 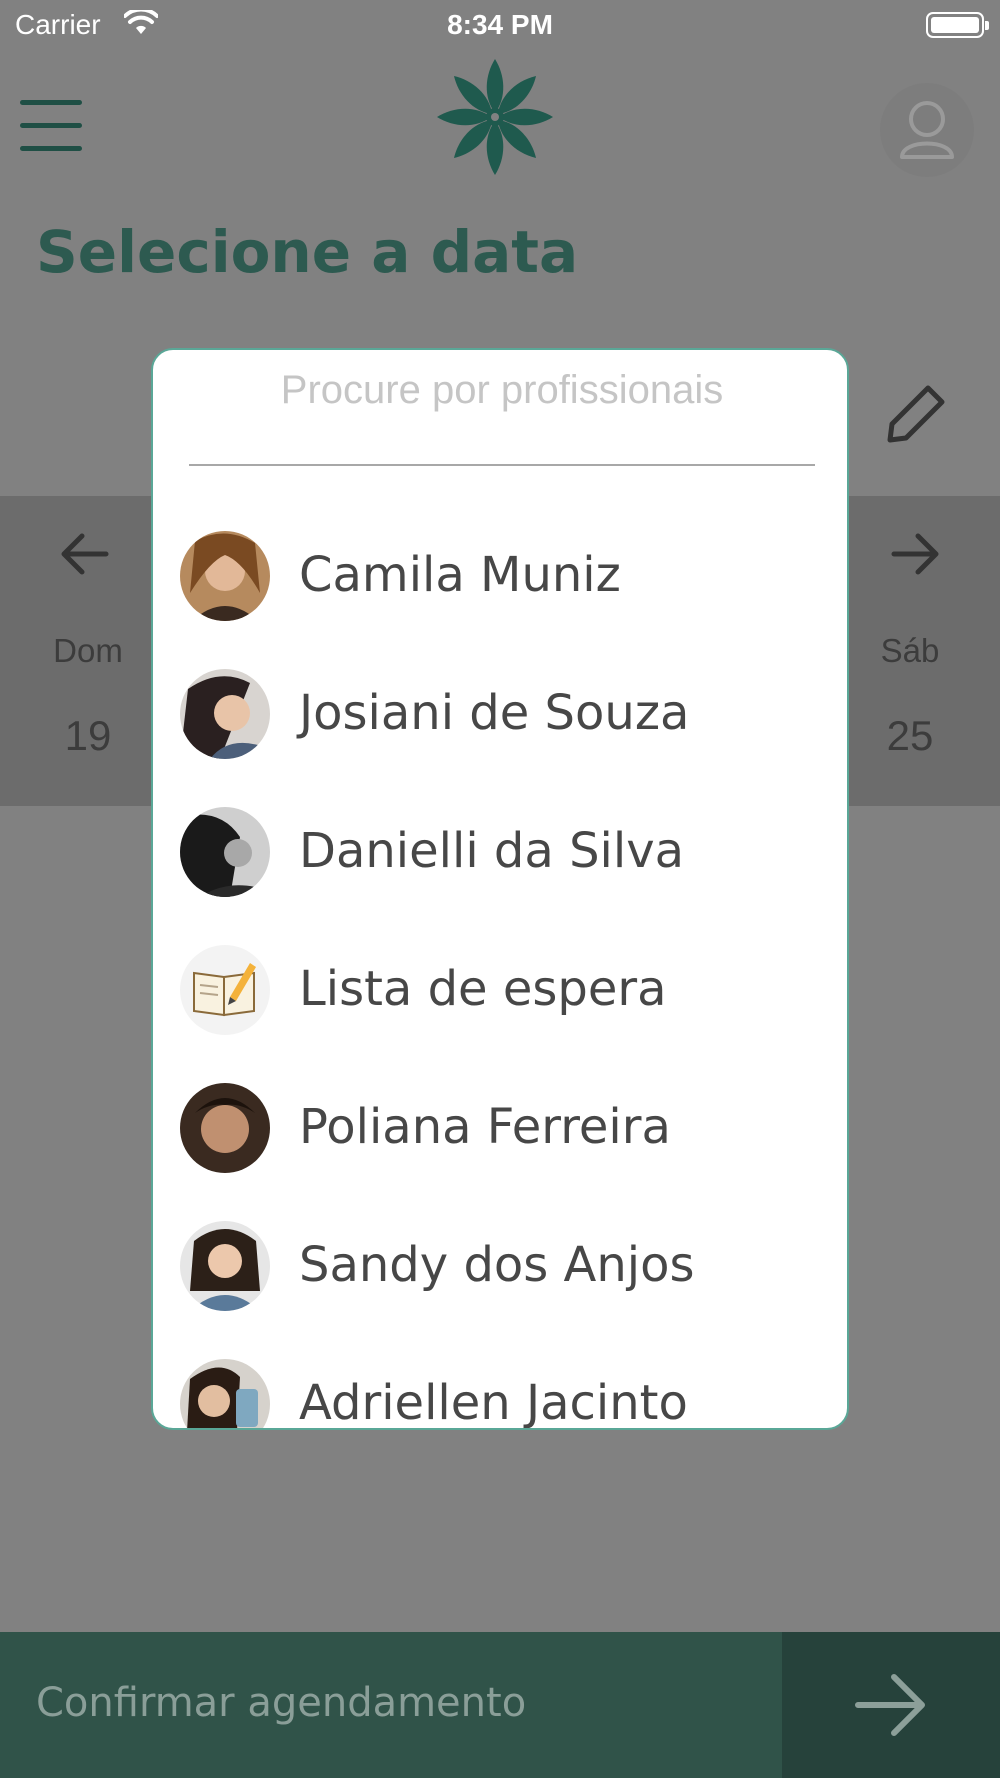 I want to click on list-item: Danielli da Silva, so click(x=500, y=852).